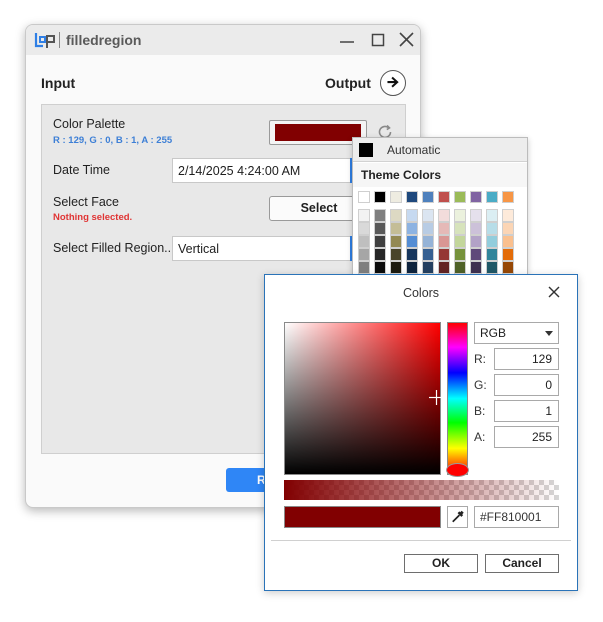  What do you see at coordinates (441, 563) in the screenshot?
I see `ok-button: OK` at bounding box center [441, 563].